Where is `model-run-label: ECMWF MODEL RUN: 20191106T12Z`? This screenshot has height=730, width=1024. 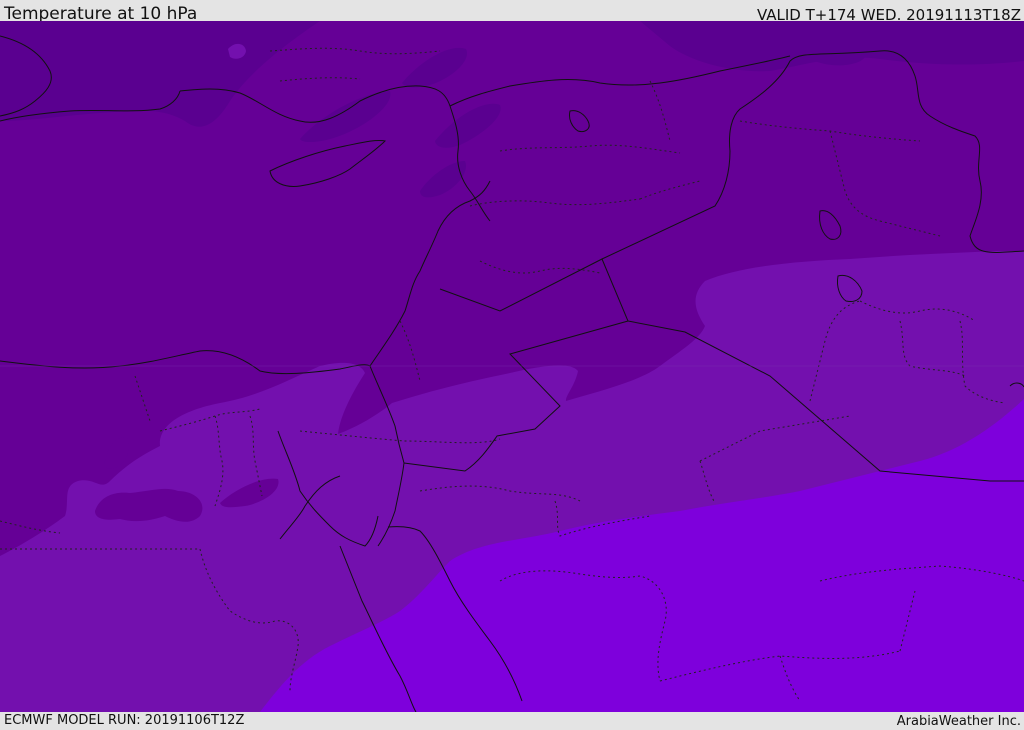 model-run-label: ECMWF MODEL RUN: 20191106T12Z is located at coordinates (124, 720).